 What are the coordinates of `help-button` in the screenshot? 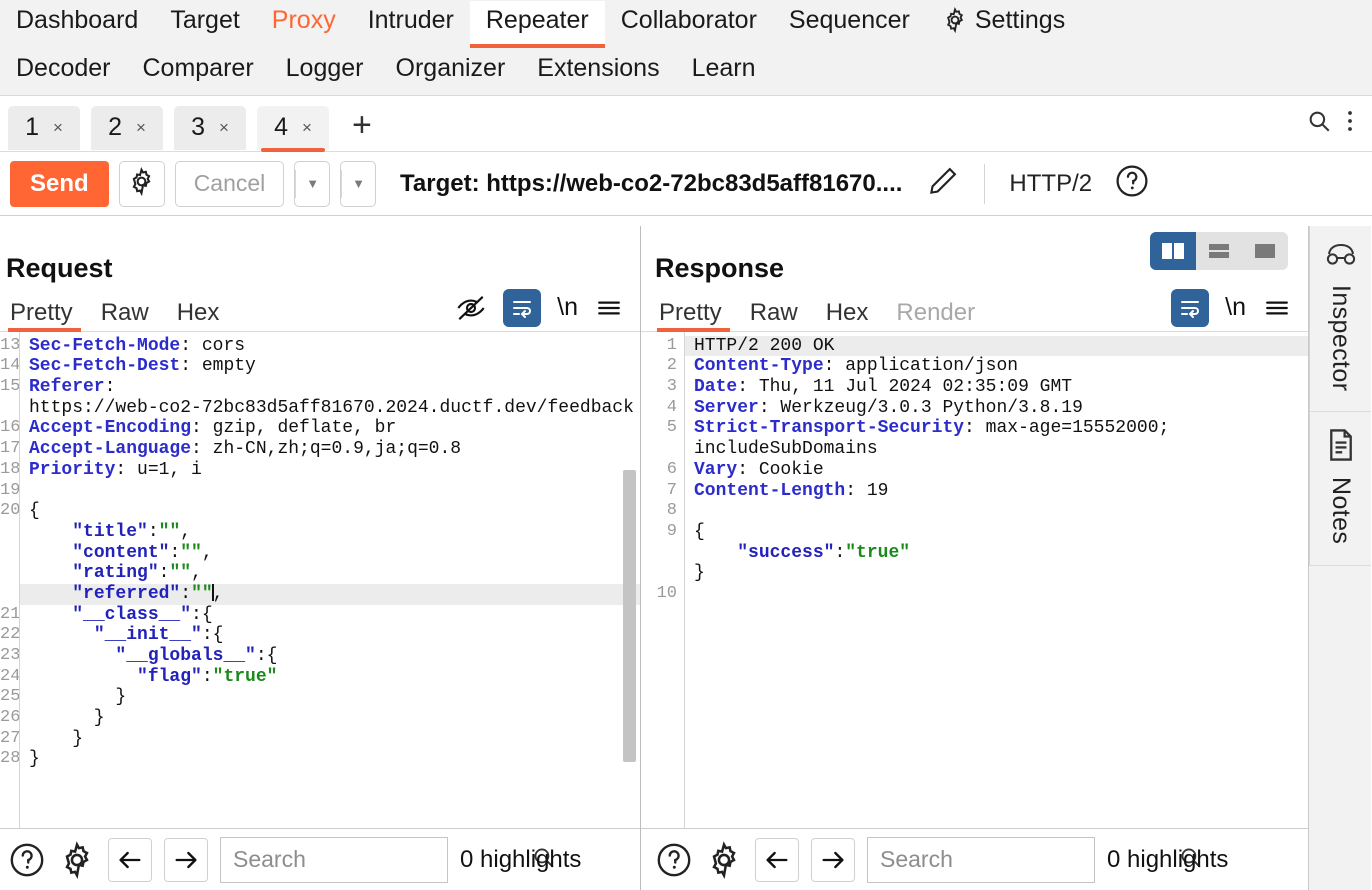 It's located at (1132, 183).